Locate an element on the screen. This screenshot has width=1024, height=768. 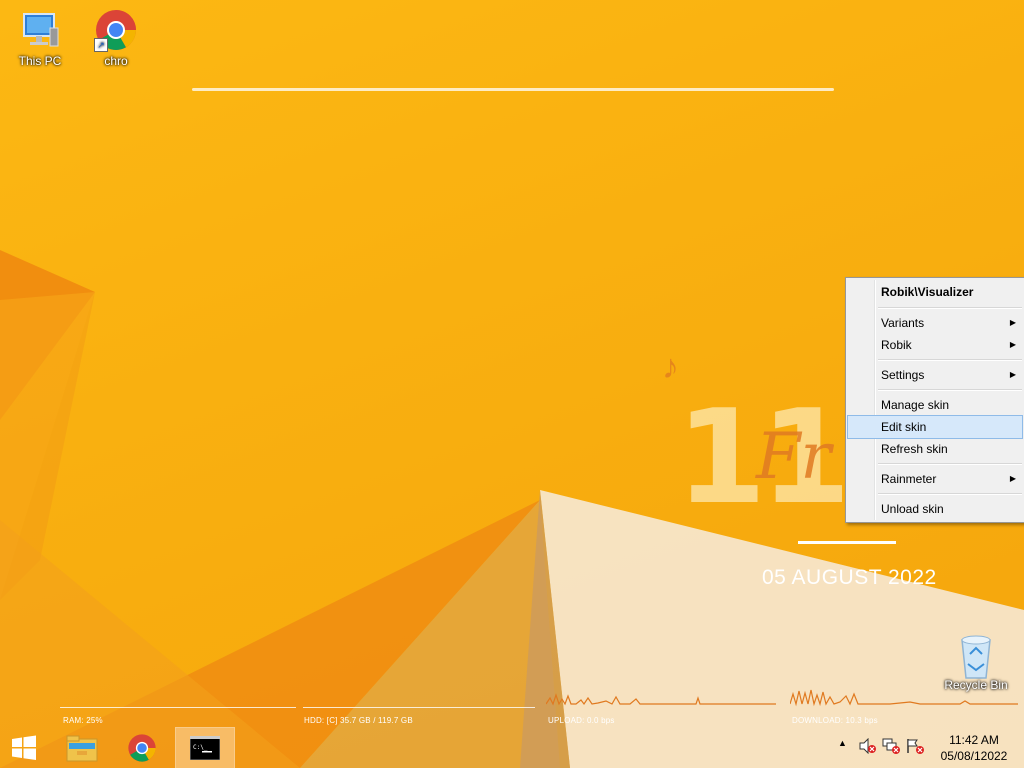
desktop-icon-this-pc: This PC is located at coordinates (40, 38).